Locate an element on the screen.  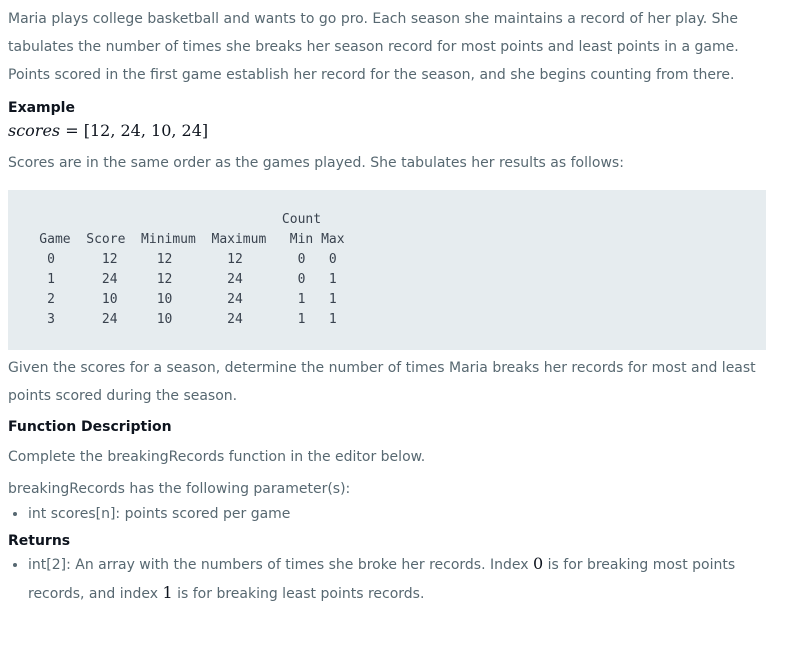
math-value: [12, 24, 10, 24] is located at coordinates (146, 130).